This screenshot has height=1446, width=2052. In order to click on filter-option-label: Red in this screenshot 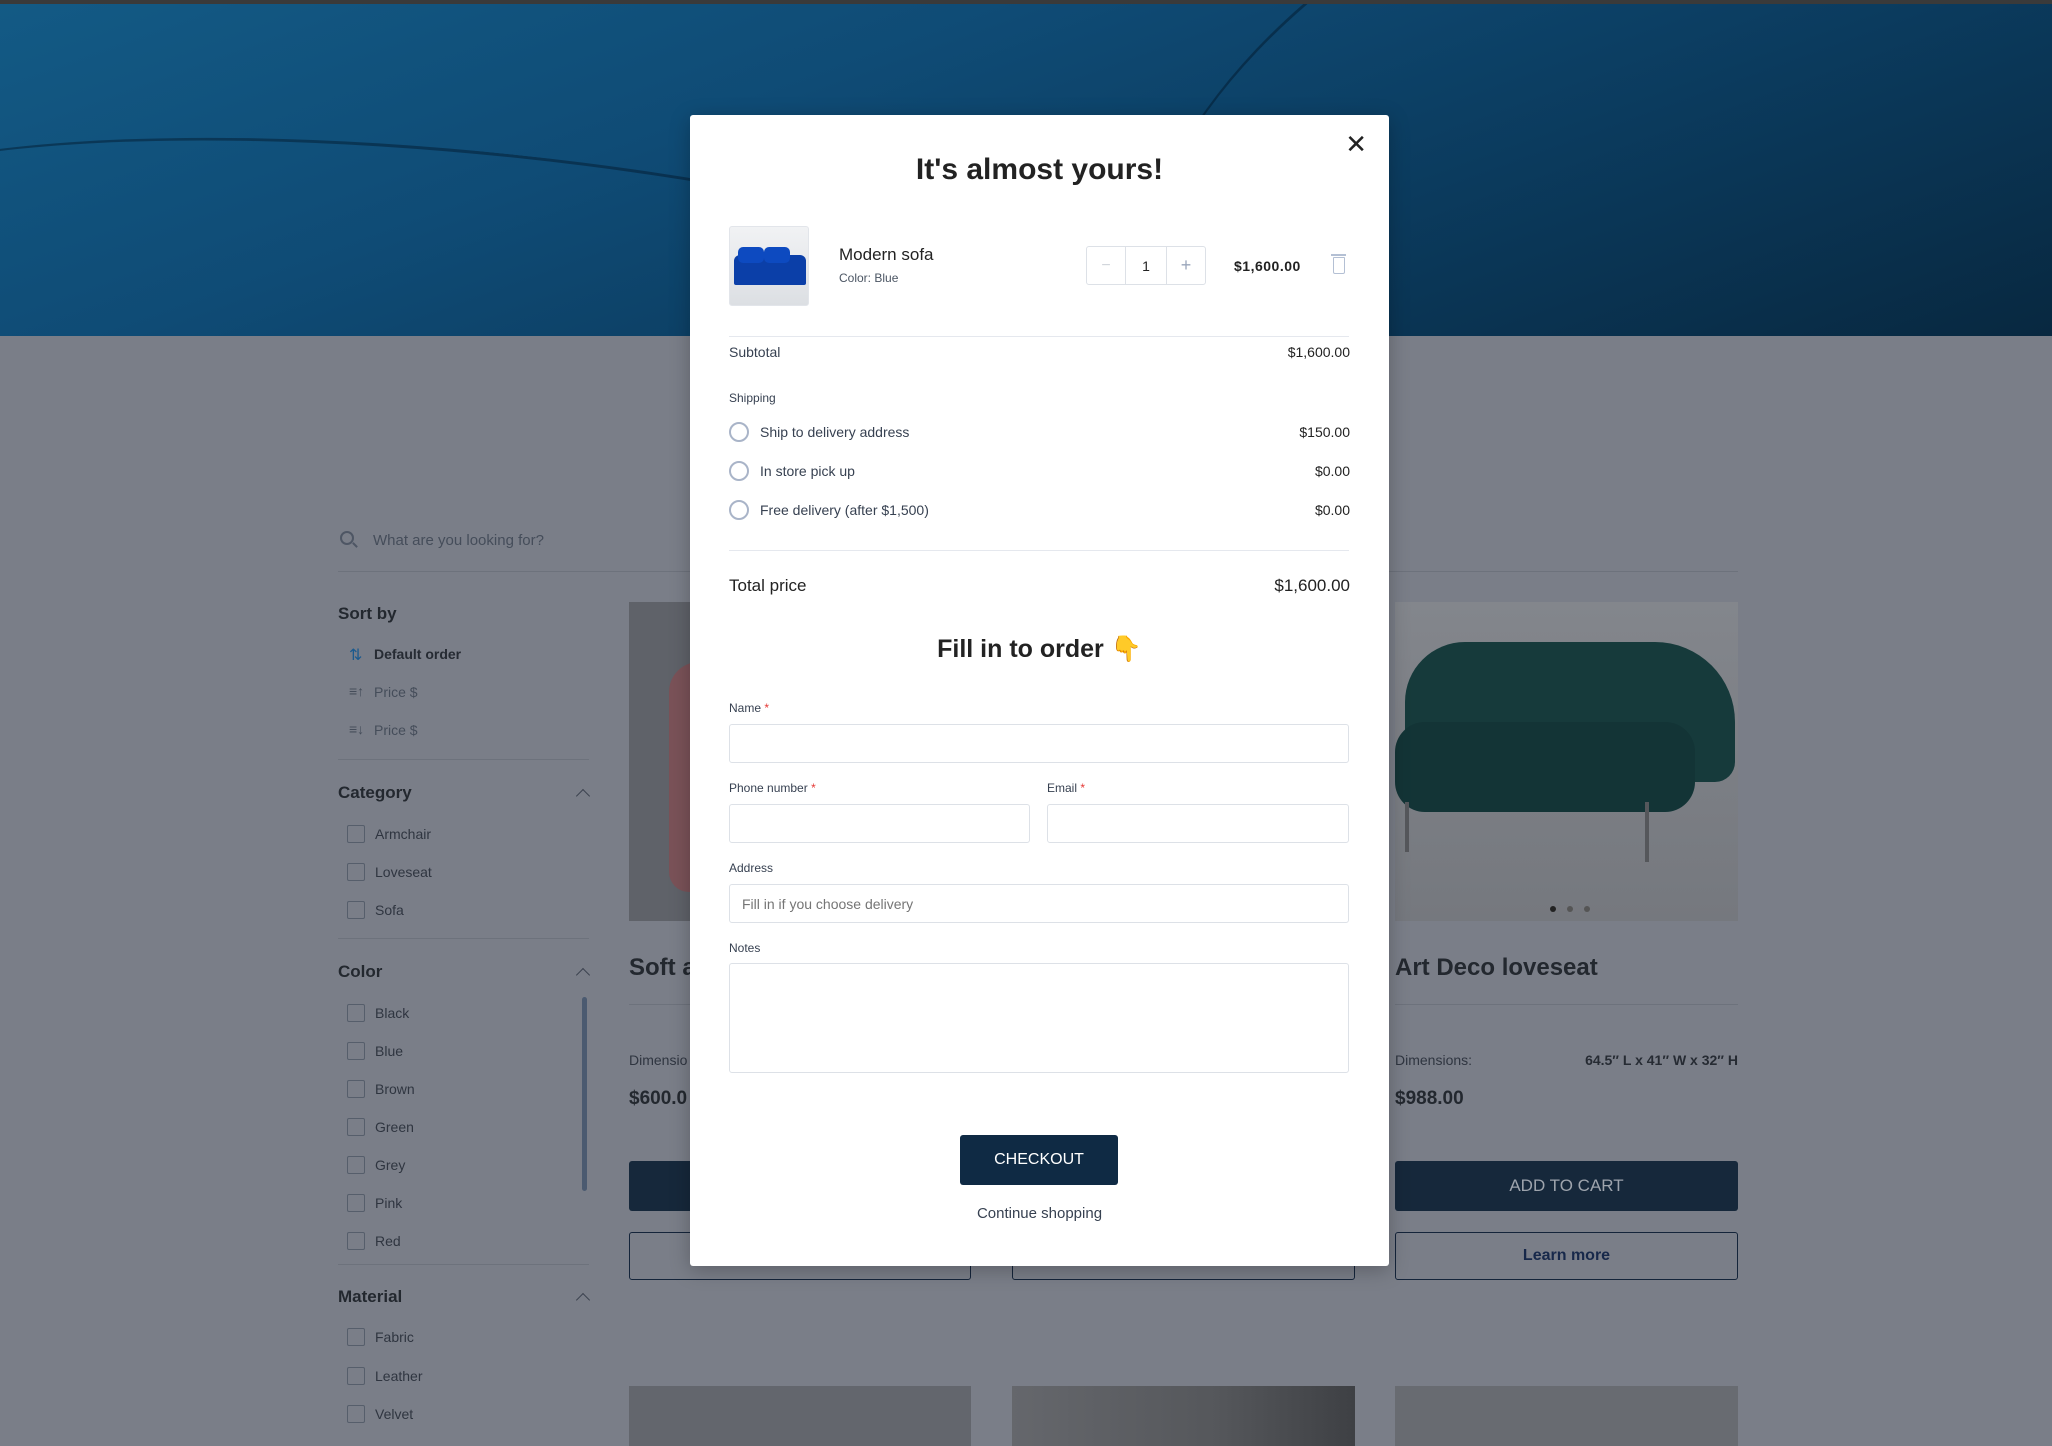, I will do `click(388, 1241)`.